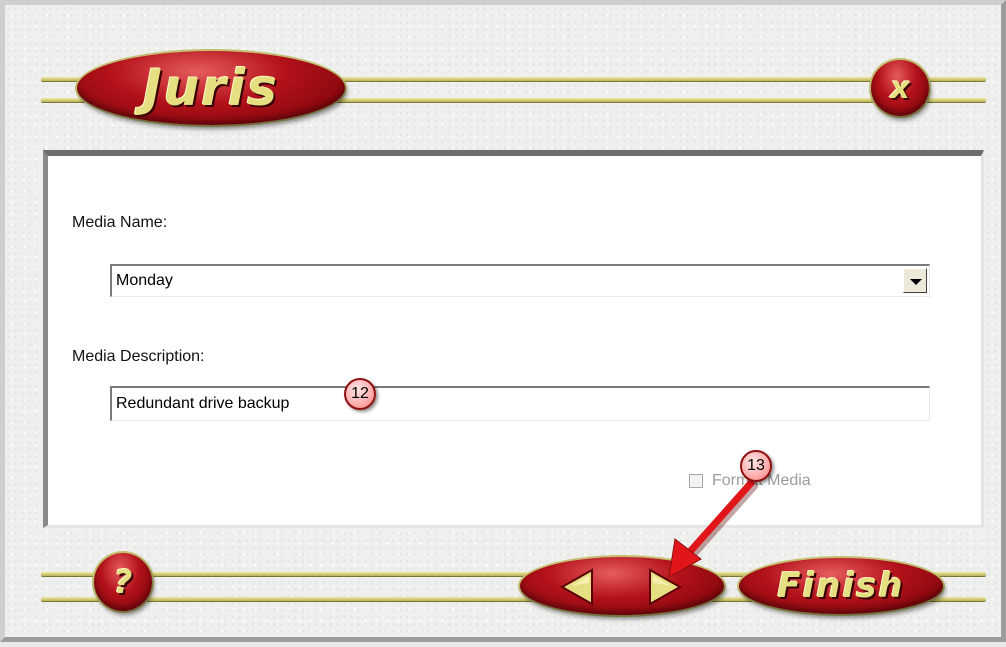 This screenshot has width=1006, height=647. I want to click on arrow-left-icon, so click(576, 587).